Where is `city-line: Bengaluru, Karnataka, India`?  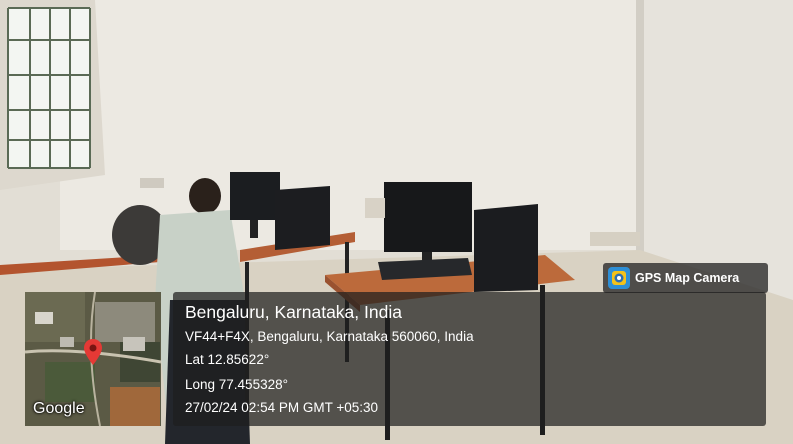
city-line: Bengaluru, Karnataka, India is located at coordinates (293, 312).